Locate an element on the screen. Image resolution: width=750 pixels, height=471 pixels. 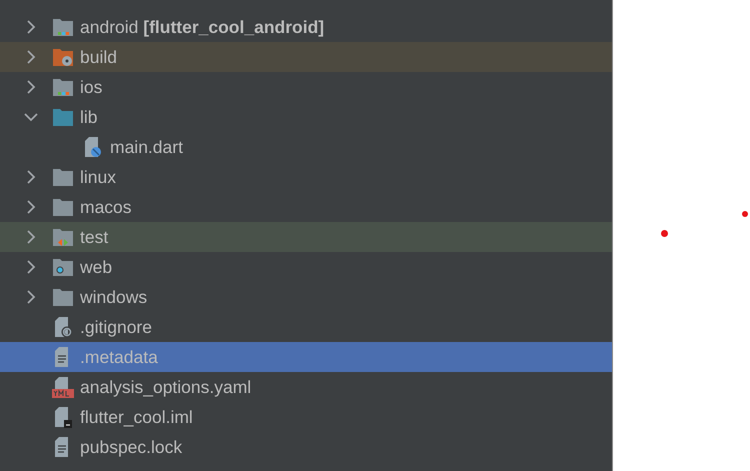
tree-item-label: windows is located at coordinates (114, 297).